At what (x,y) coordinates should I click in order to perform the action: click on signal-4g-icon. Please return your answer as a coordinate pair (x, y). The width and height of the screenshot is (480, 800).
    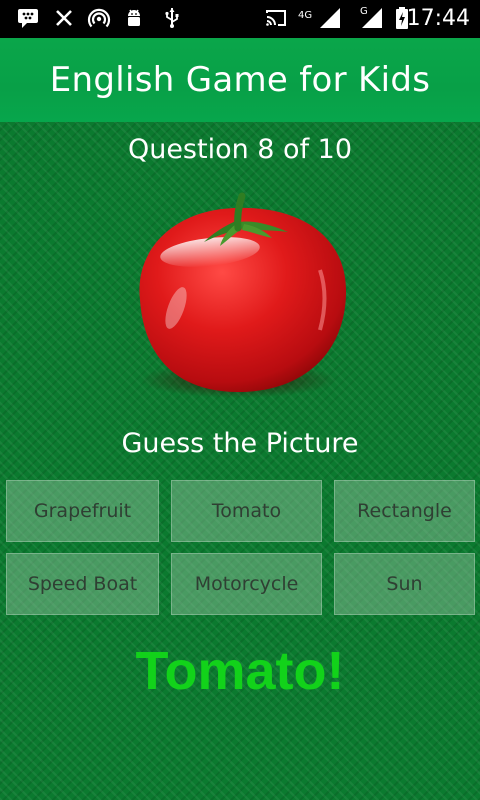
    Looking at the image, I should click on (330, 18).